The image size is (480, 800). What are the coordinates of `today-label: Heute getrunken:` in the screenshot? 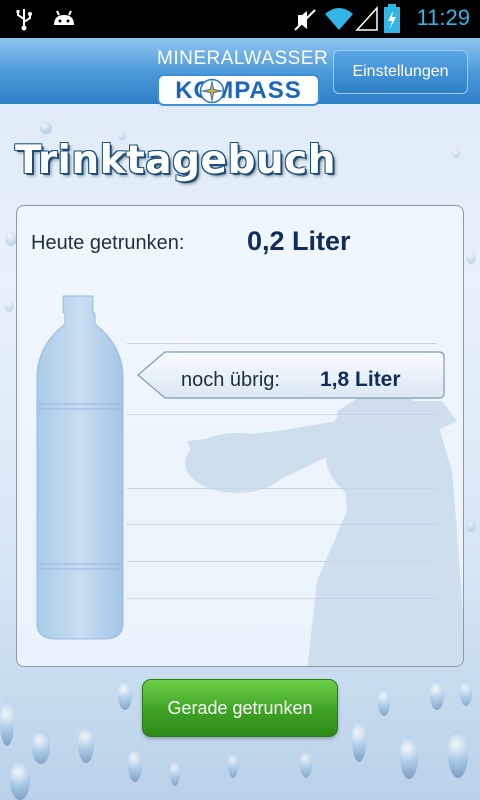 It's located at (108, 243).